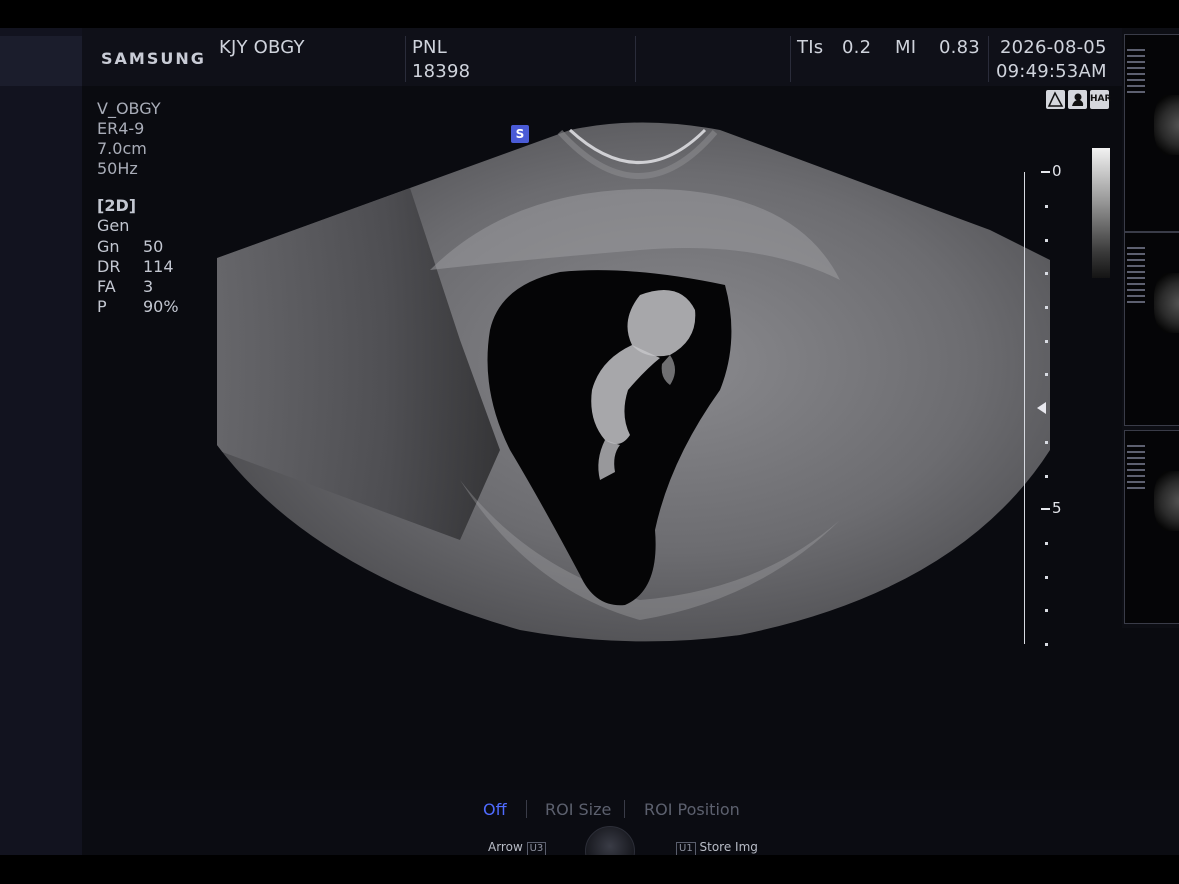 The height and width of the screenshot is (884, 1179). I want to click on transducer-name: ER4-9, so click(121, 128).